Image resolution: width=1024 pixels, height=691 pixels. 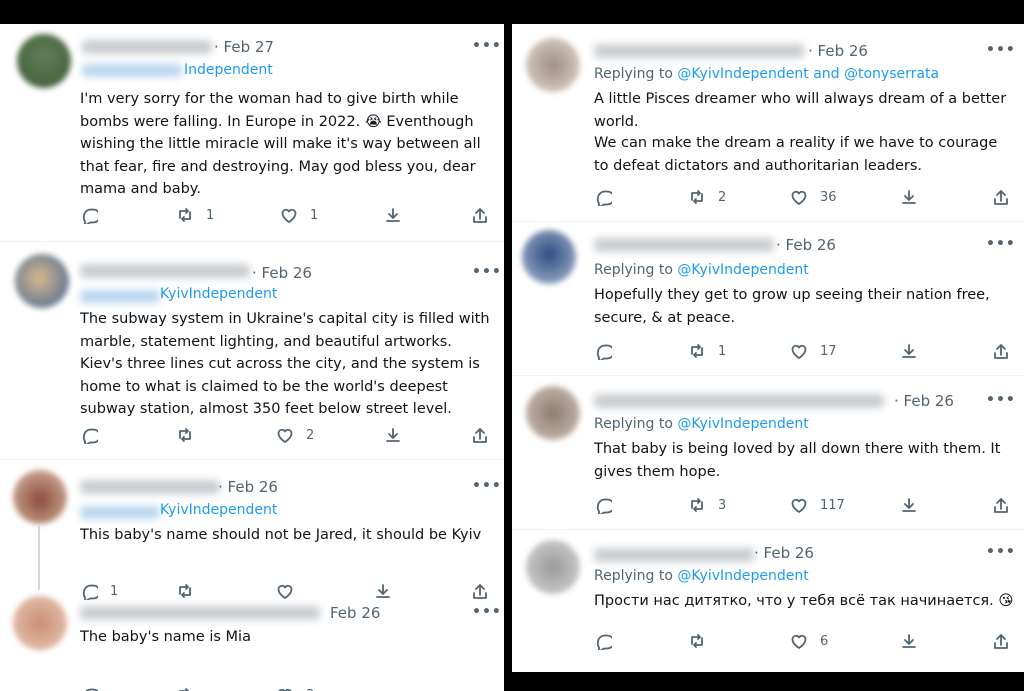 I want to click on tweet-date: · Feb 27, so click(x=244, y=47).